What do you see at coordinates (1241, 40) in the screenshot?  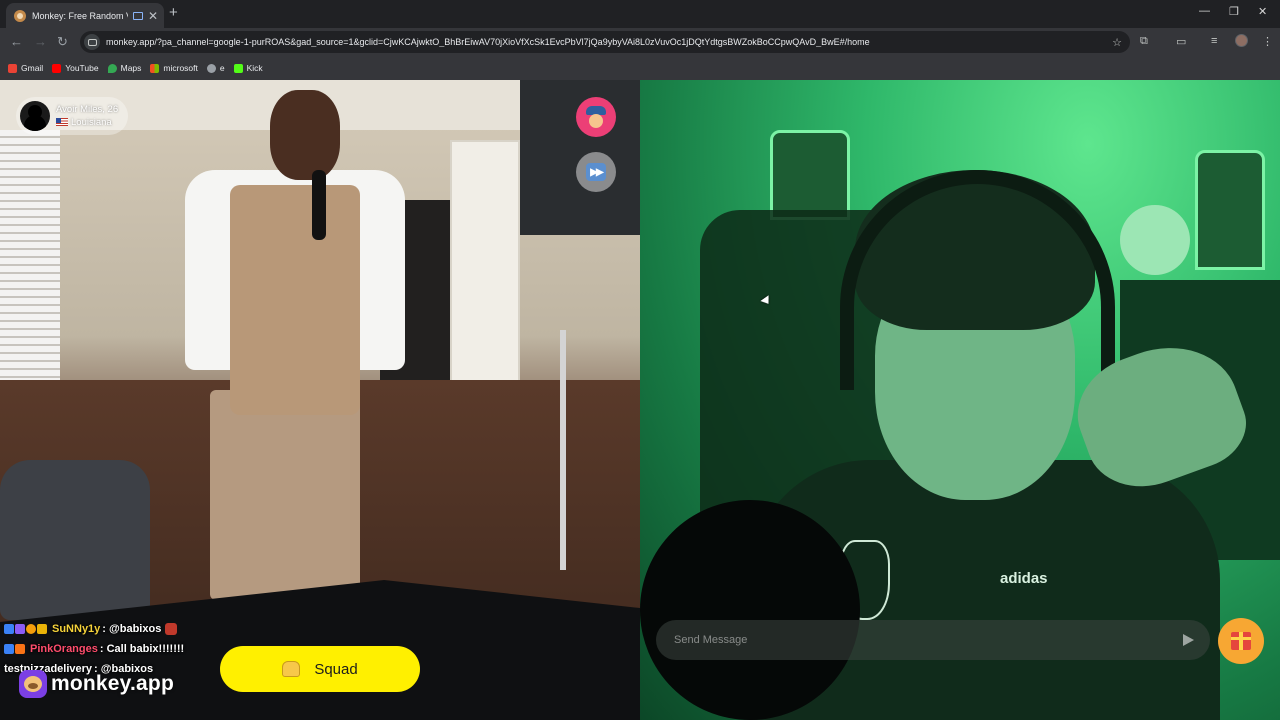 I see `profile-avatar` at bounding box center [1241, 40].